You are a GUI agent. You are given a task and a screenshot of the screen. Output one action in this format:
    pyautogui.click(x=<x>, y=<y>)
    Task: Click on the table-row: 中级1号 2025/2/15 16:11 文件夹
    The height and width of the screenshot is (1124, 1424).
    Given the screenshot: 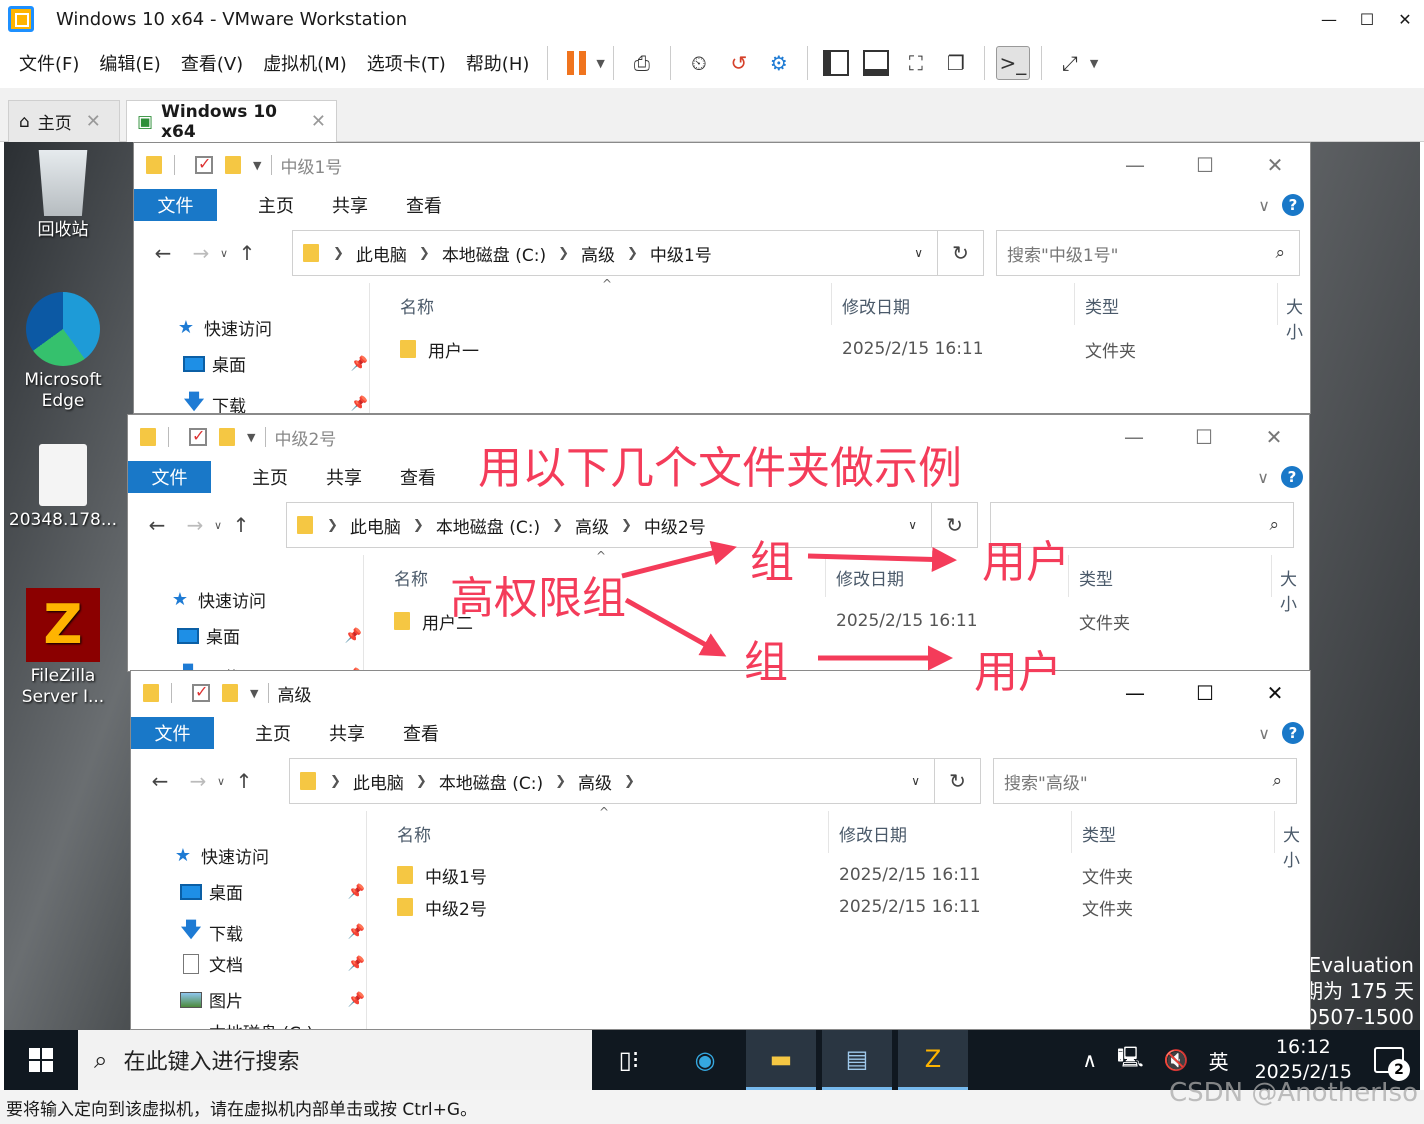 What is the action you would take?
    pyautogui.click(x=847, y=875)
    